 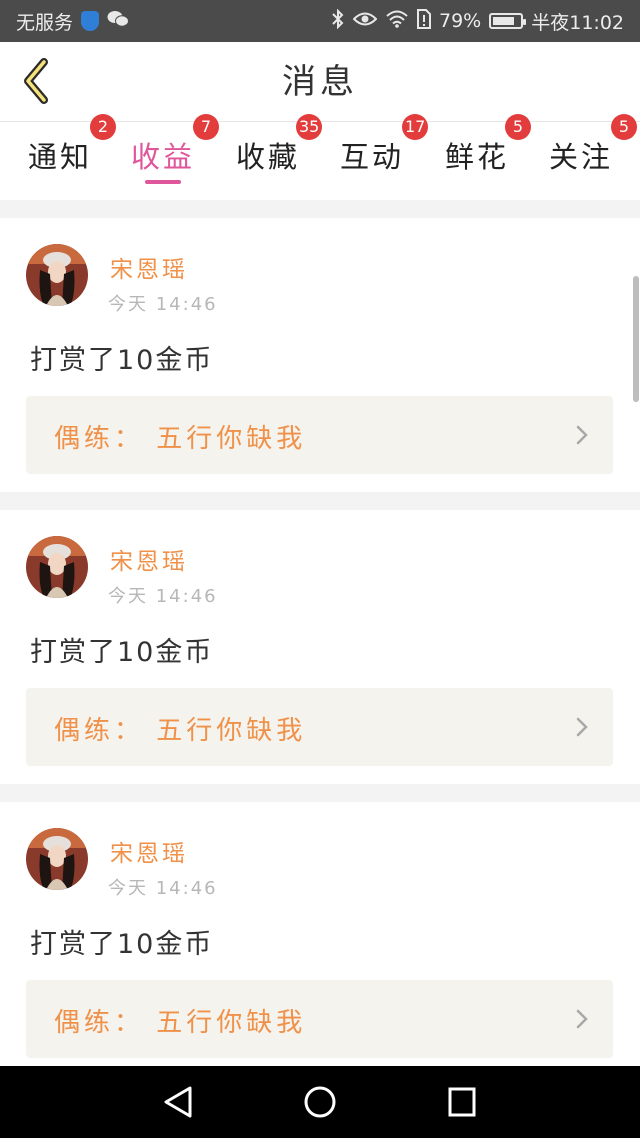 I want to click on tab-label: 互动, so click(x=371, y=157).